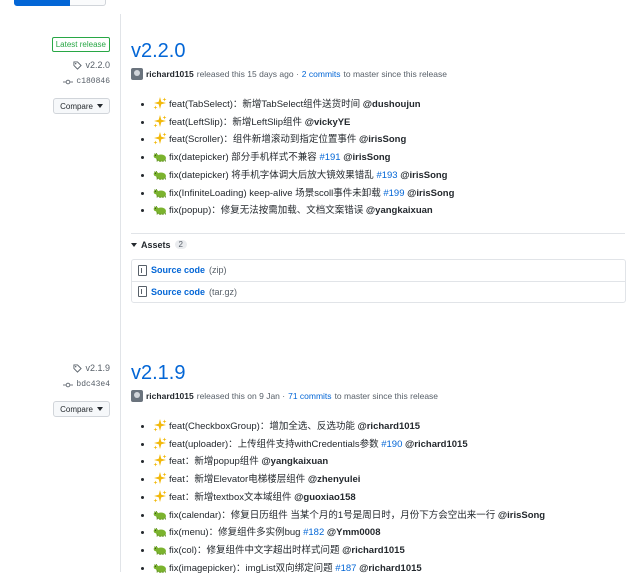  I want to click on latest-release-badge: Latest release, so click(80, 44).